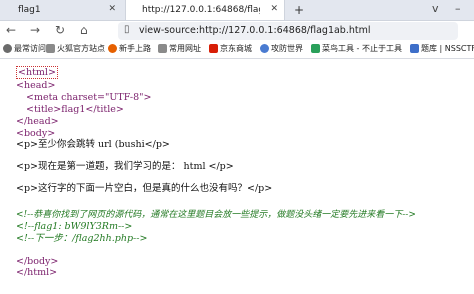 This screenshot has height=294, width=474. What do you see at coordinates (135, 48) in the screenshot?
I see `bookmark-label: 新手上路` at bounding box center [135, 48].